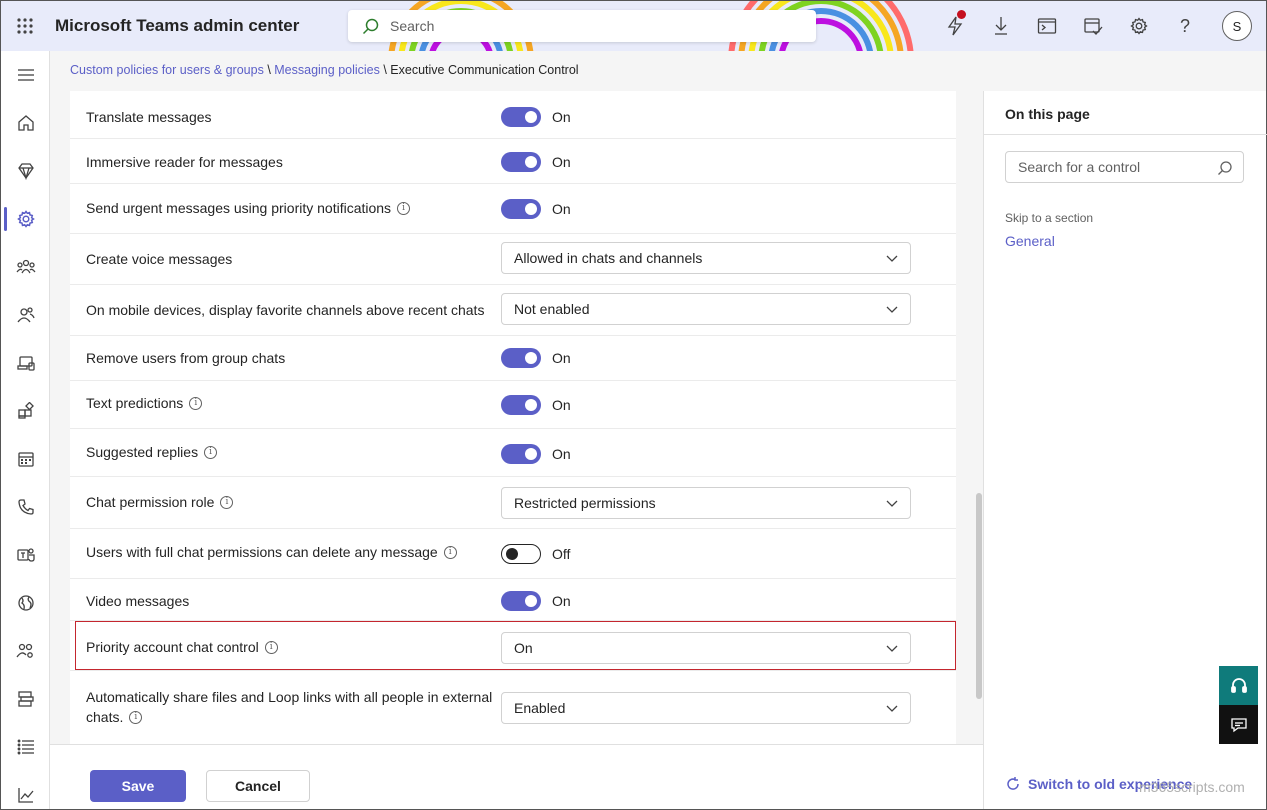 Image resolution: width=1267 pixels, height=810 pixels. Describe the element at coordinates (1001, 26) in the screenshot. I see `download-icon` at that location.